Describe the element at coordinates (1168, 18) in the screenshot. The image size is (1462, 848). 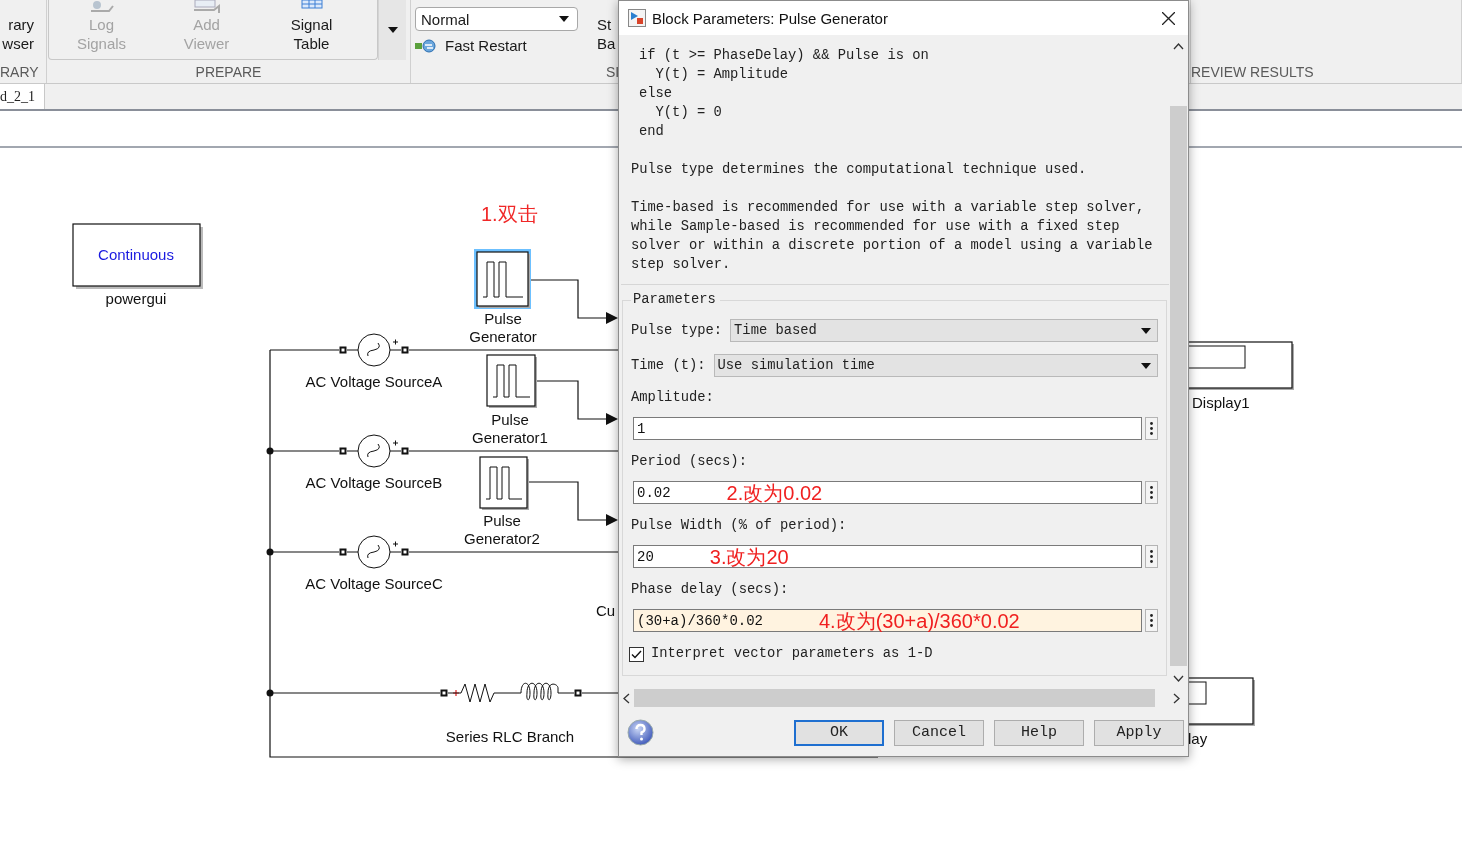
I see `close-icon` at that location.